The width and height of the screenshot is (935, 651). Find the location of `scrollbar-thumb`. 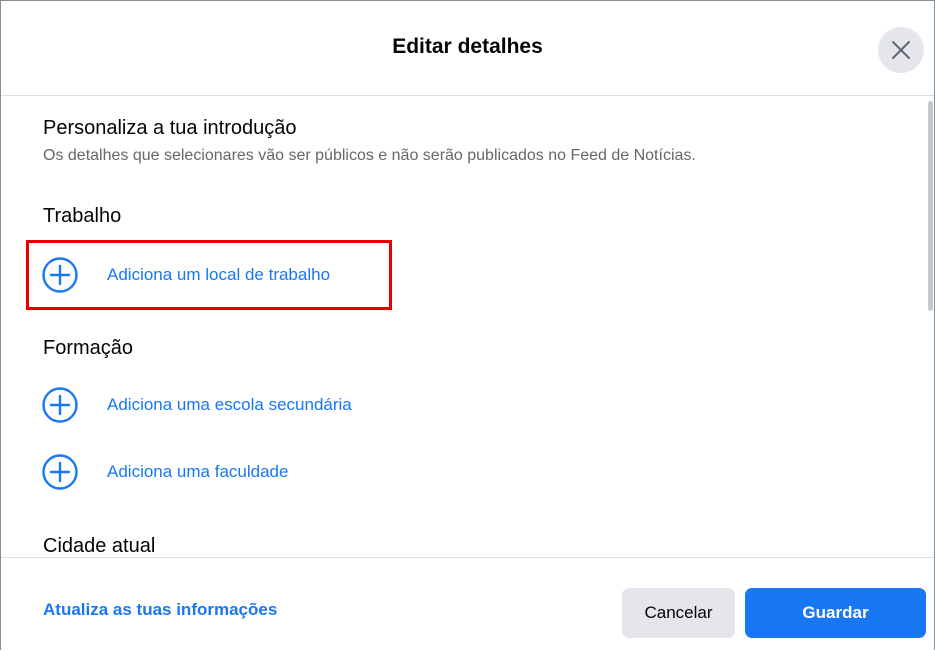

scrollbar-thumb is located at coordinates (930, 206).